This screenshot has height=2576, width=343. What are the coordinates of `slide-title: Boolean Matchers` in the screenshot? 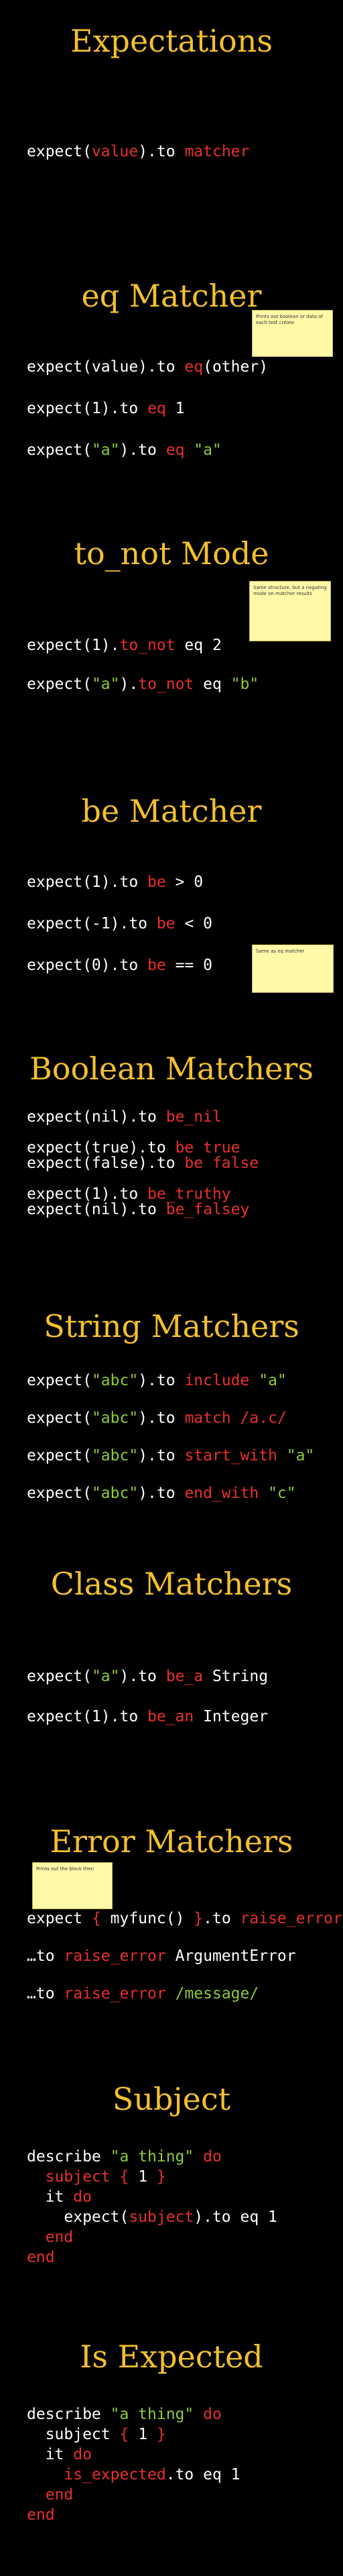 It's located at (171, 1069).